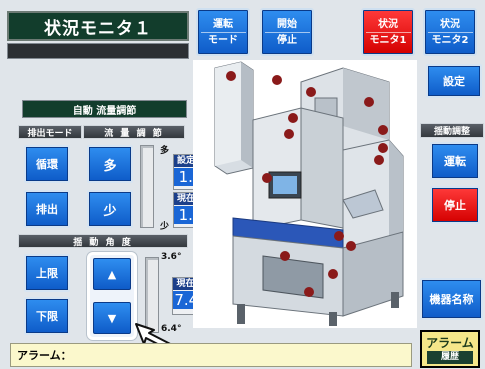 This screenshot has width=485, height=369. Describe the element at coordinates (223, 24) in the screenshot. I see `nav-label-line1: 運転` at that location.